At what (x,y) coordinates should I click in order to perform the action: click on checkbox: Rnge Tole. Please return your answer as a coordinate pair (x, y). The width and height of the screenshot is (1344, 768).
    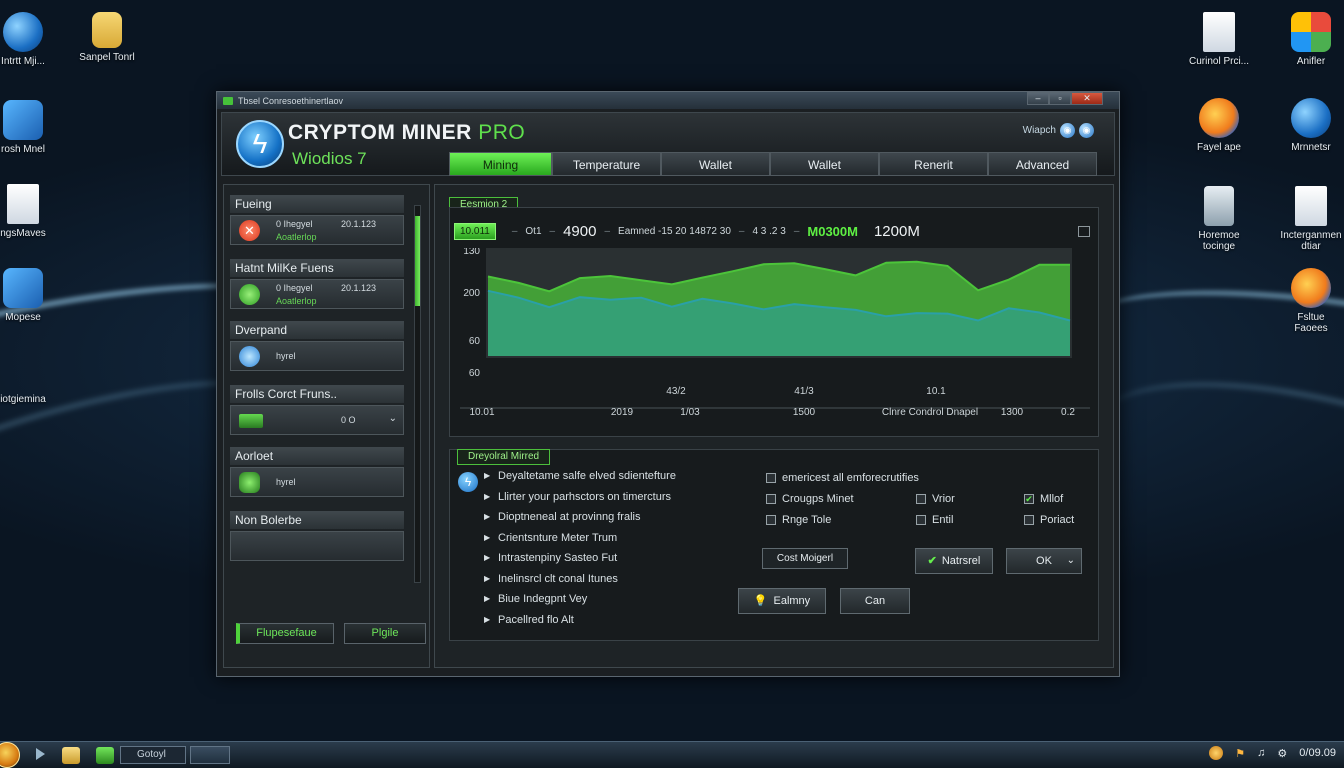
    Looking at the image, I should click on (798, 520).